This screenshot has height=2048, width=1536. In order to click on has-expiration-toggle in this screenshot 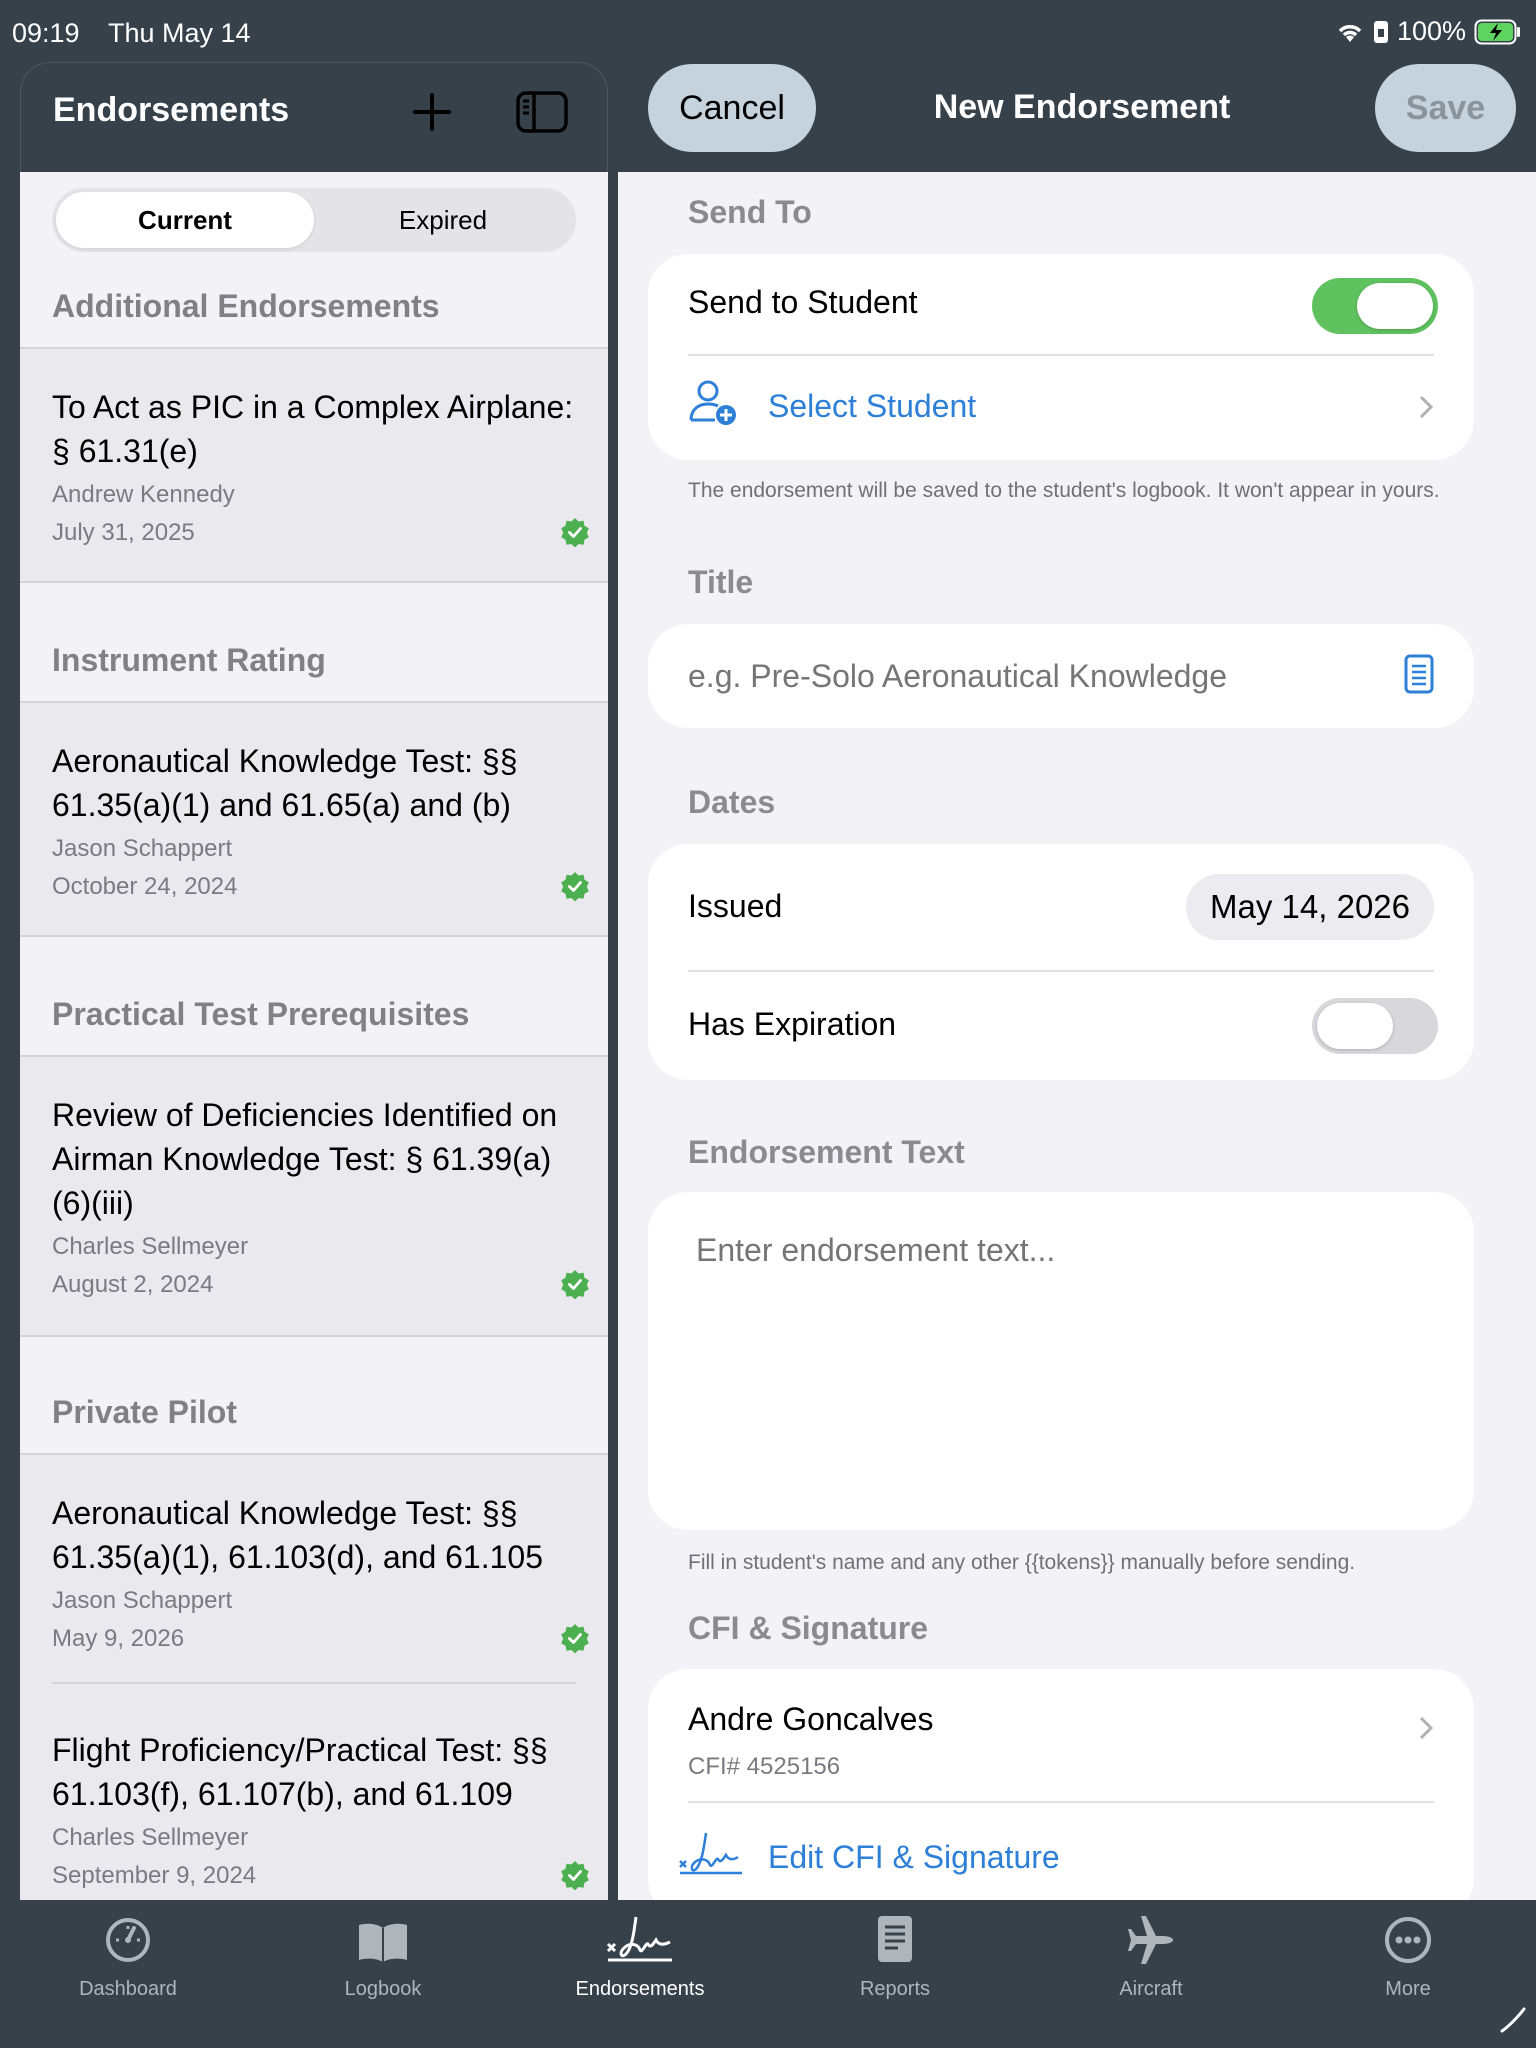, I will do `click(1375, 1026)`.